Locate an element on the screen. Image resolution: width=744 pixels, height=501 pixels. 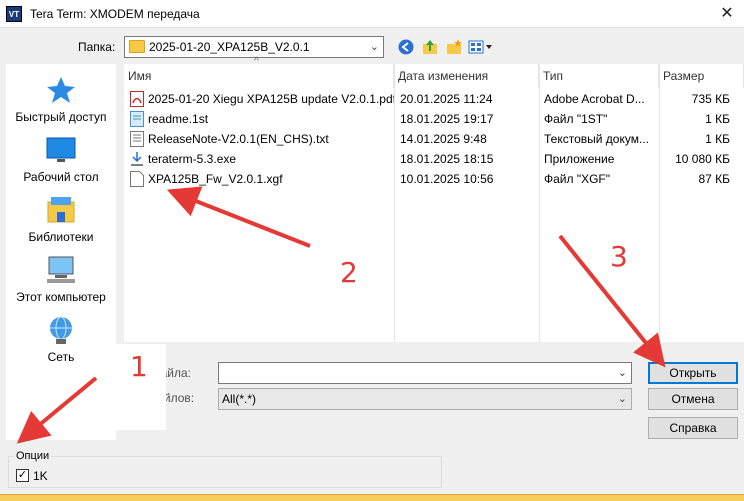
arrow-to-file is located at coordinates (238, 217).